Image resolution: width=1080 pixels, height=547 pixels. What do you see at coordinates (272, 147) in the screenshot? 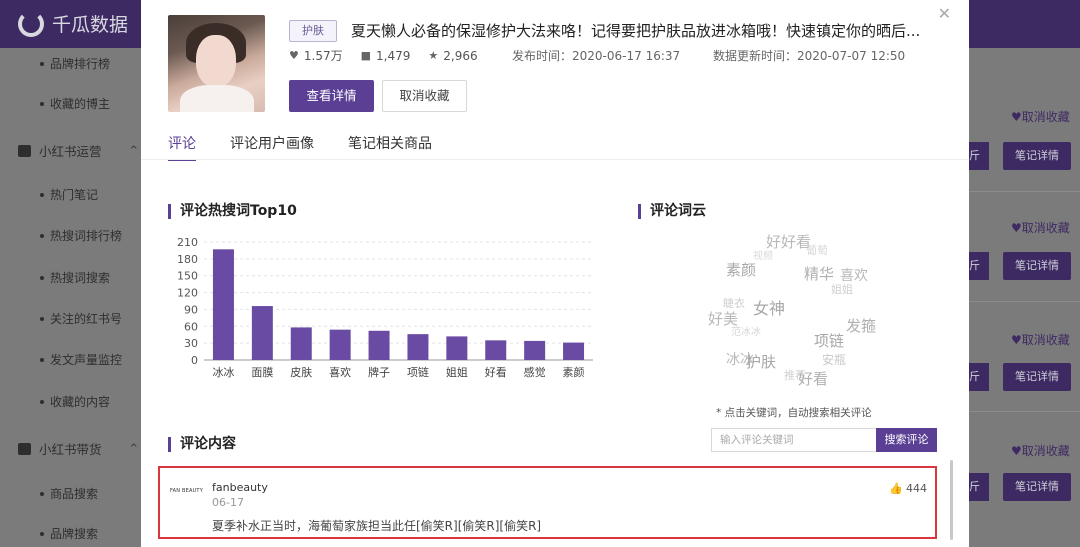
I see `tab-user-profile: 评论用户画像` at bounding box center [272, 147].